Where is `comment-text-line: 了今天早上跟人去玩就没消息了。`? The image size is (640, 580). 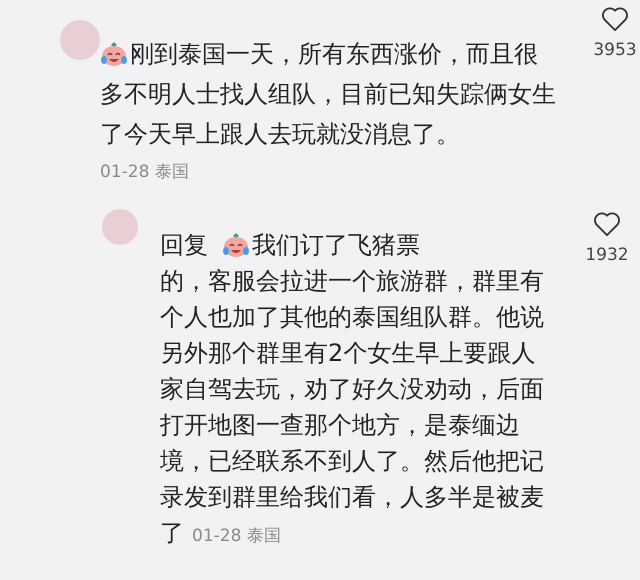 comment-text-line: 了今天早上跟人去玩就没消息了。 is located at coordinates (280, 134).